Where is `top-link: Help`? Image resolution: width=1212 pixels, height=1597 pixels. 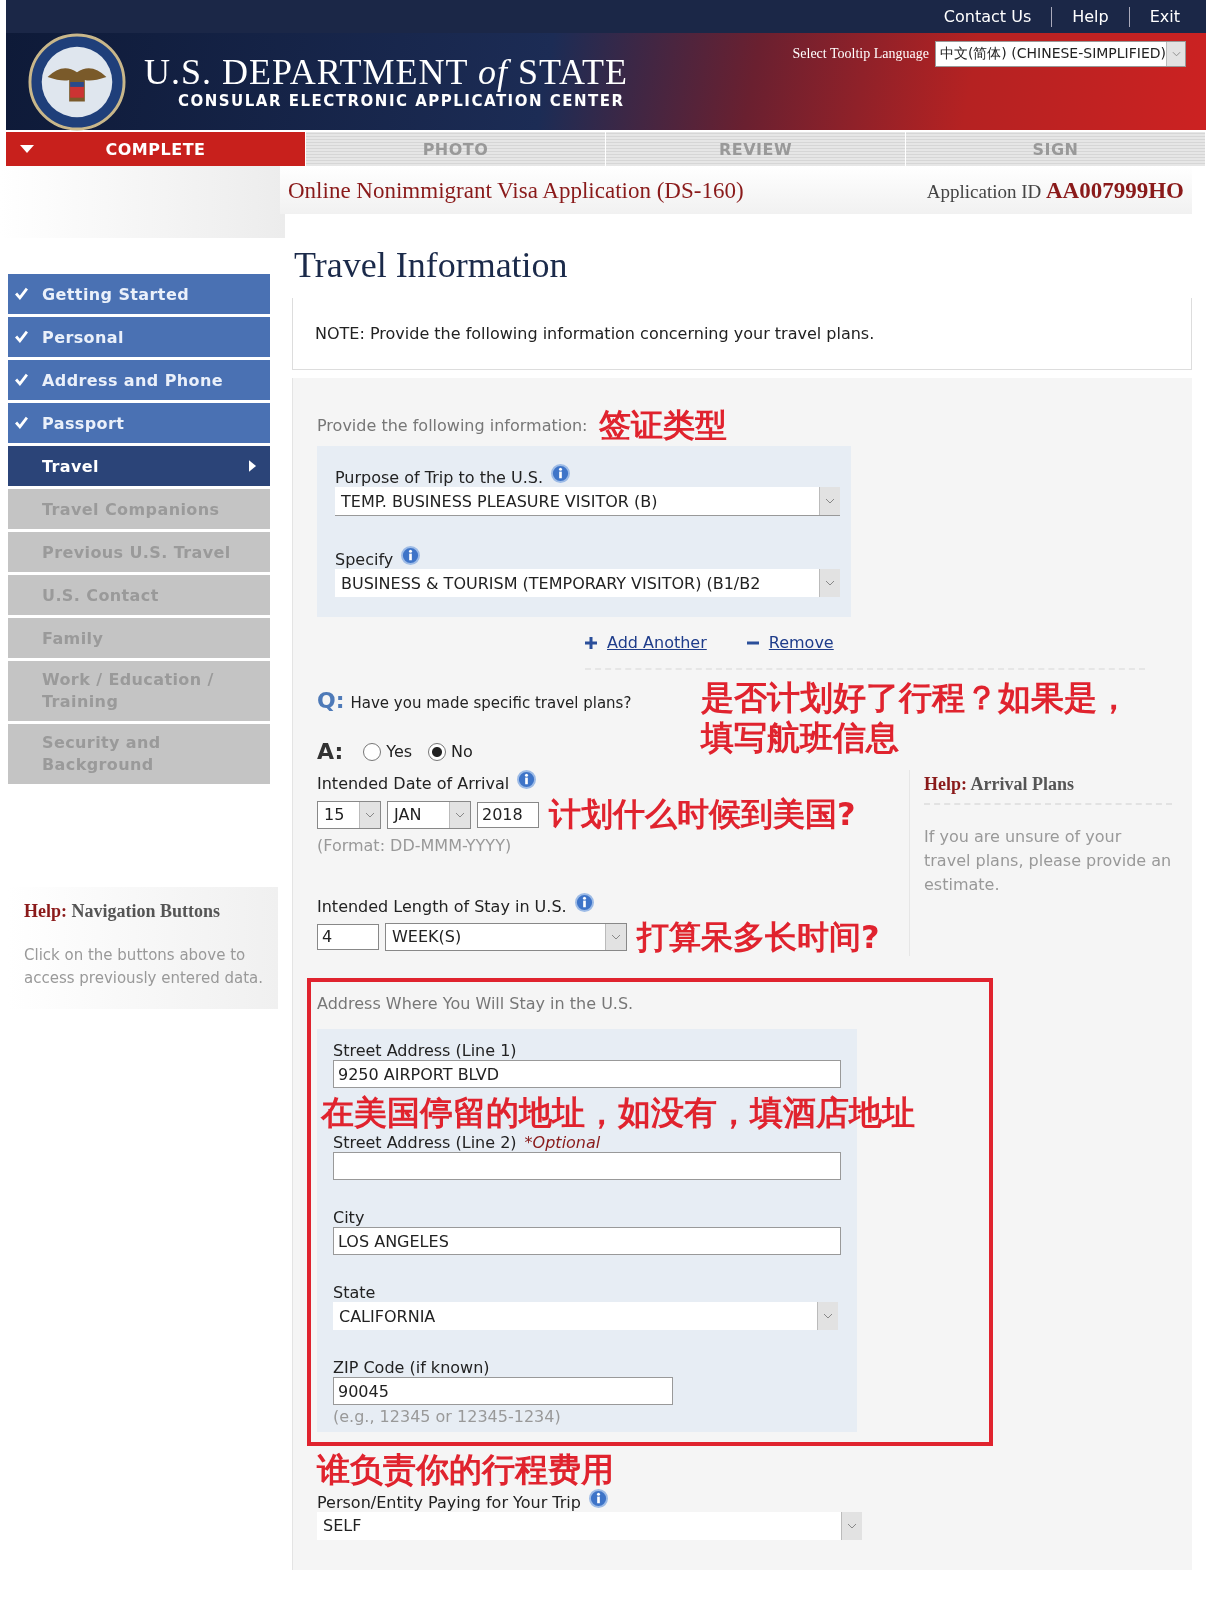
top-link: Help is located at coordinates (1090, 16).